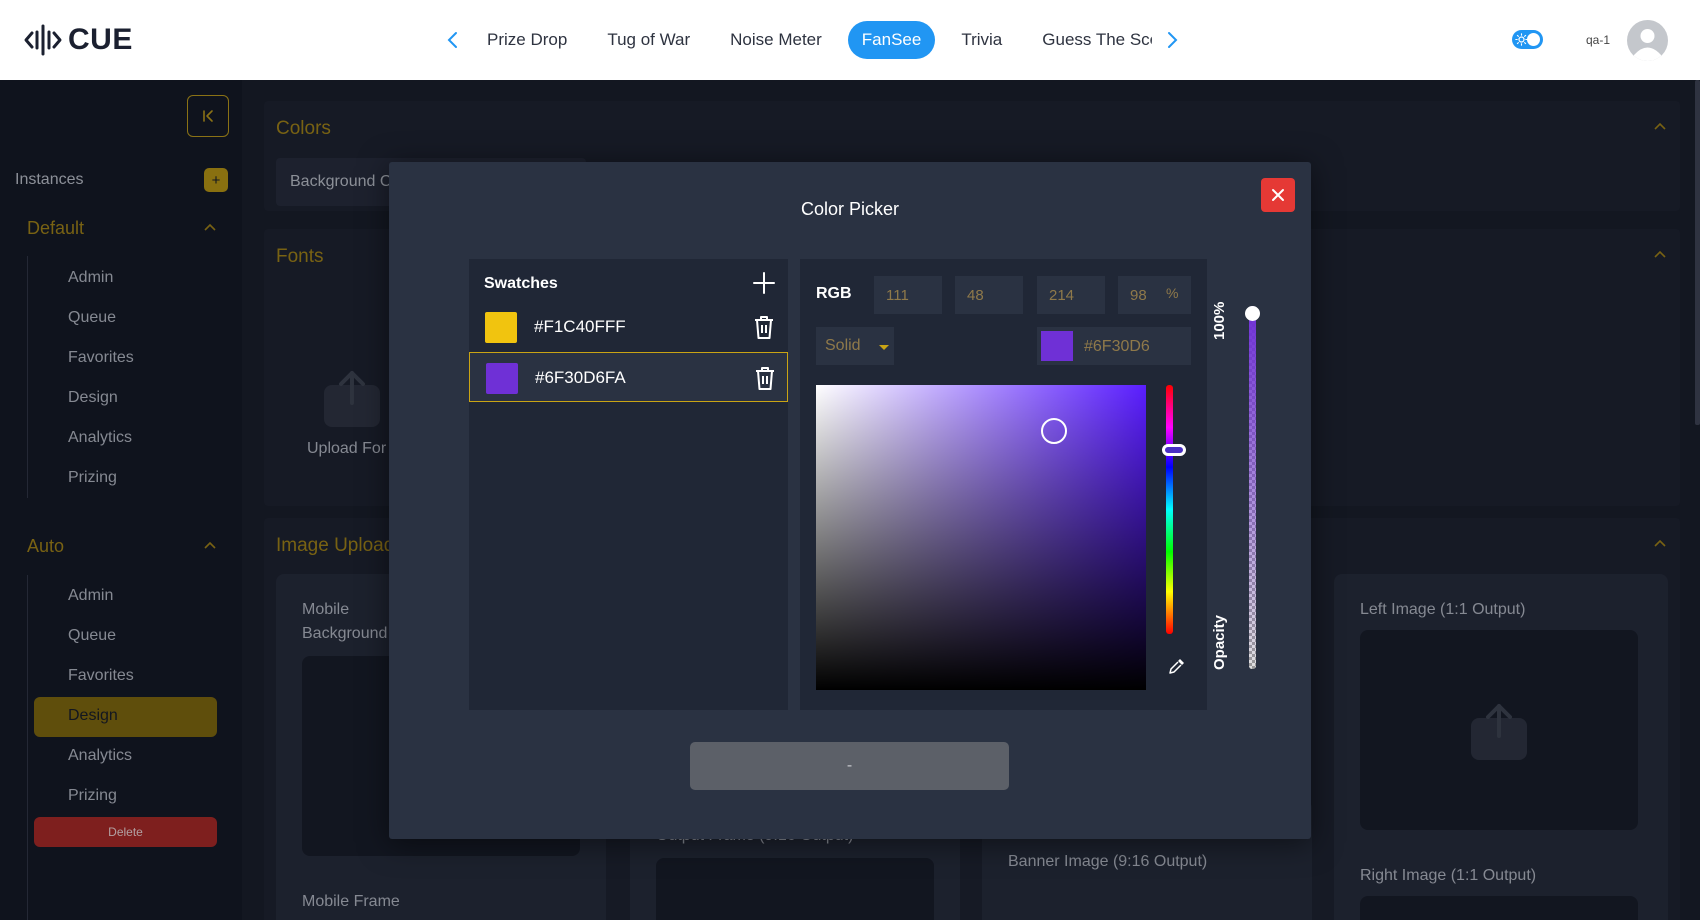 The height and width of the screenshot is (920, 1700). What do you see at coordinates (1647, 40) in the screenshot?
I see `user-avatar-icon` at bounding box center [1647, 40].